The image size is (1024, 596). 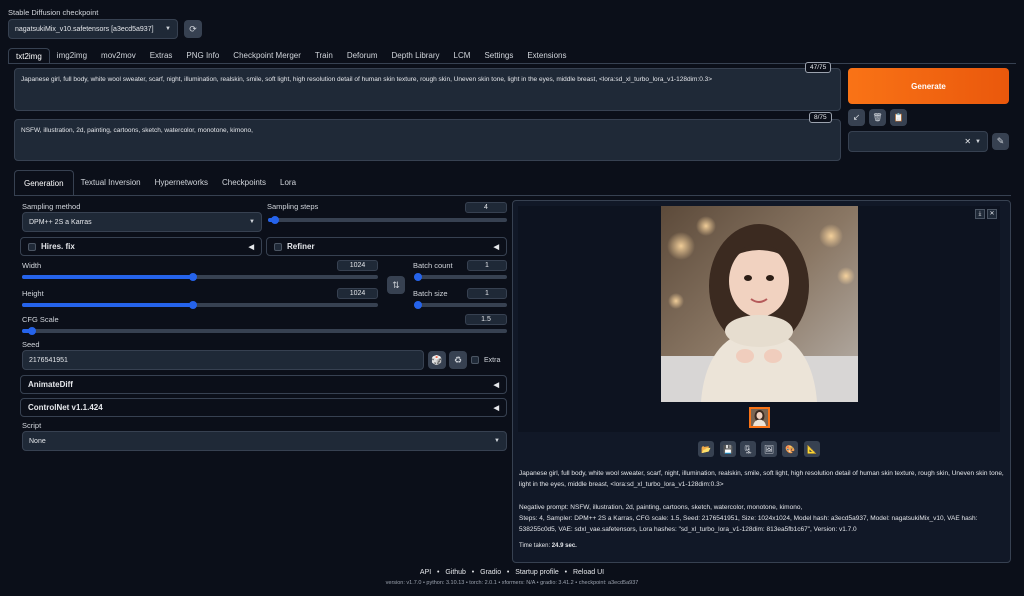 I want to click on generated-image-graphic, so click(x=759, y=304).